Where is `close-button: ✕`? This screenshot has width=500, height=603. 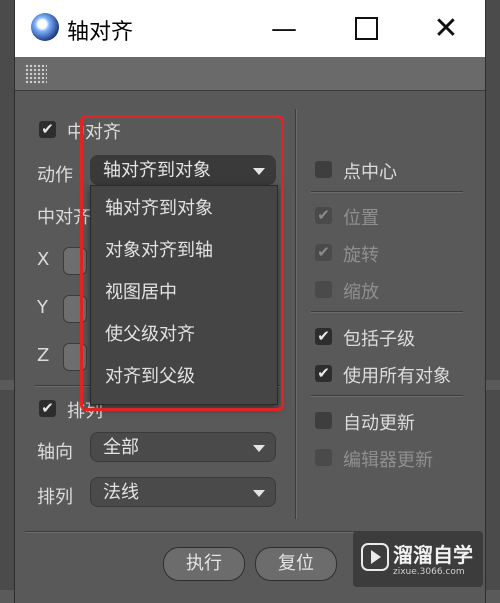
close-button: ✕ is located at coordinates (446, 28).